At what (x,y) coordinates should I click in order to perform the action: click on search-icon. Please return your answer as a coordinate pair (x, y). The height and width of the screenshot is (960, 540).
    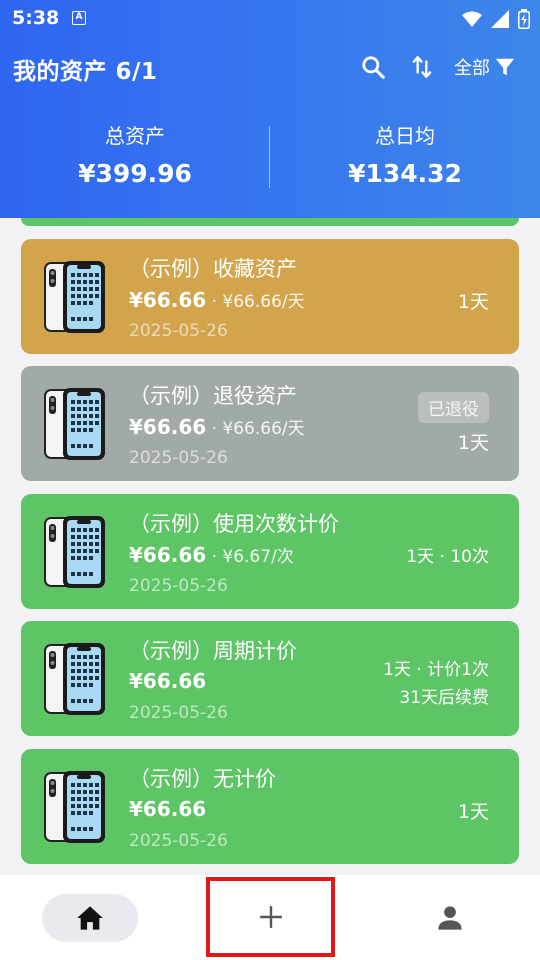
    Looking at the image, I should click on (373, 67).